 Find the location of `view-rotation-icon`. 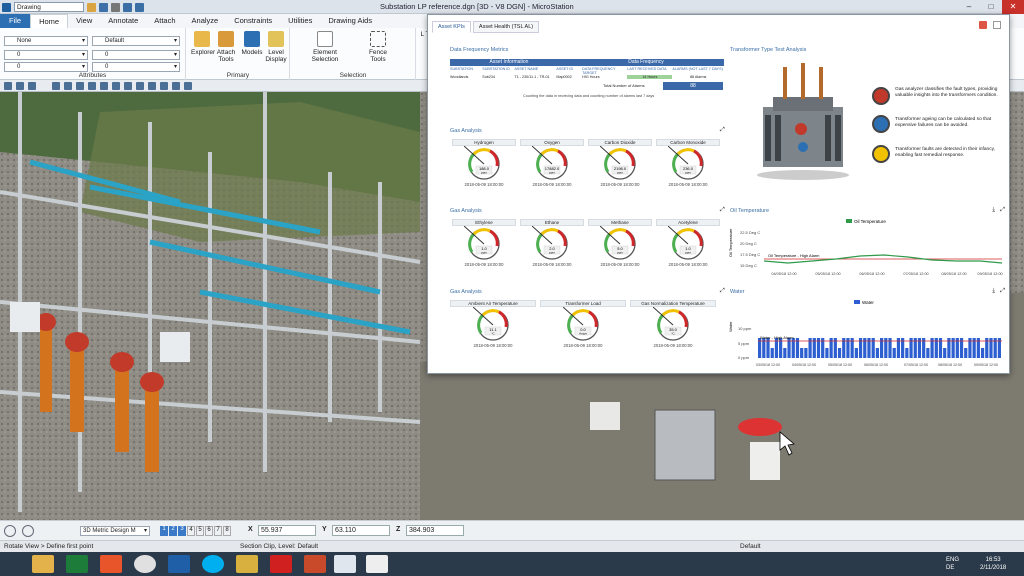

view-rotation-icon is located at coordinates (32, 86).